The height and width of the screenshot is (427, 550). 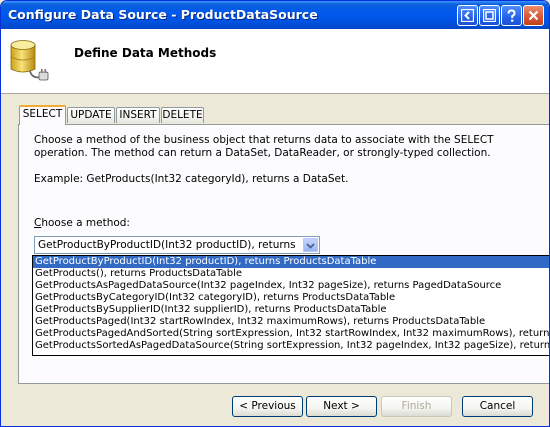 I want to click on tab-label: INSERT, so click(x=138, y=115).